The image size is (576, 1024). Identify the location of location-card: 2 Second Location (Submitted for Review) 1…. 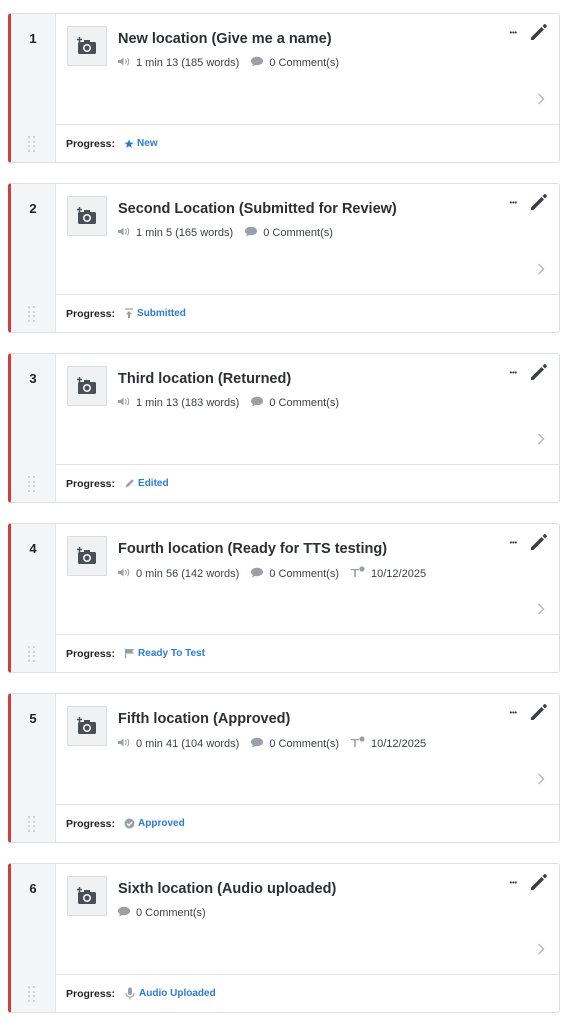
(284, 258).